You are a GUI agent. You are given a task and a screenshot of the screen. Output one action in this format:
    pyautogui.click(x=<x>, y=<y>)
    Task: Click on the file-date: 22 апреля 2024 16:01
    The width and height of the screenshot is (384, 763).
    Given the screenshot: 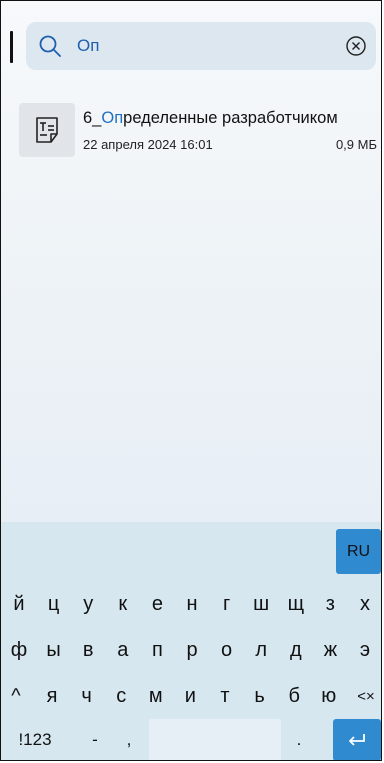 What is the action you would take?
    pyautogui.click(x=148, y=144)
    